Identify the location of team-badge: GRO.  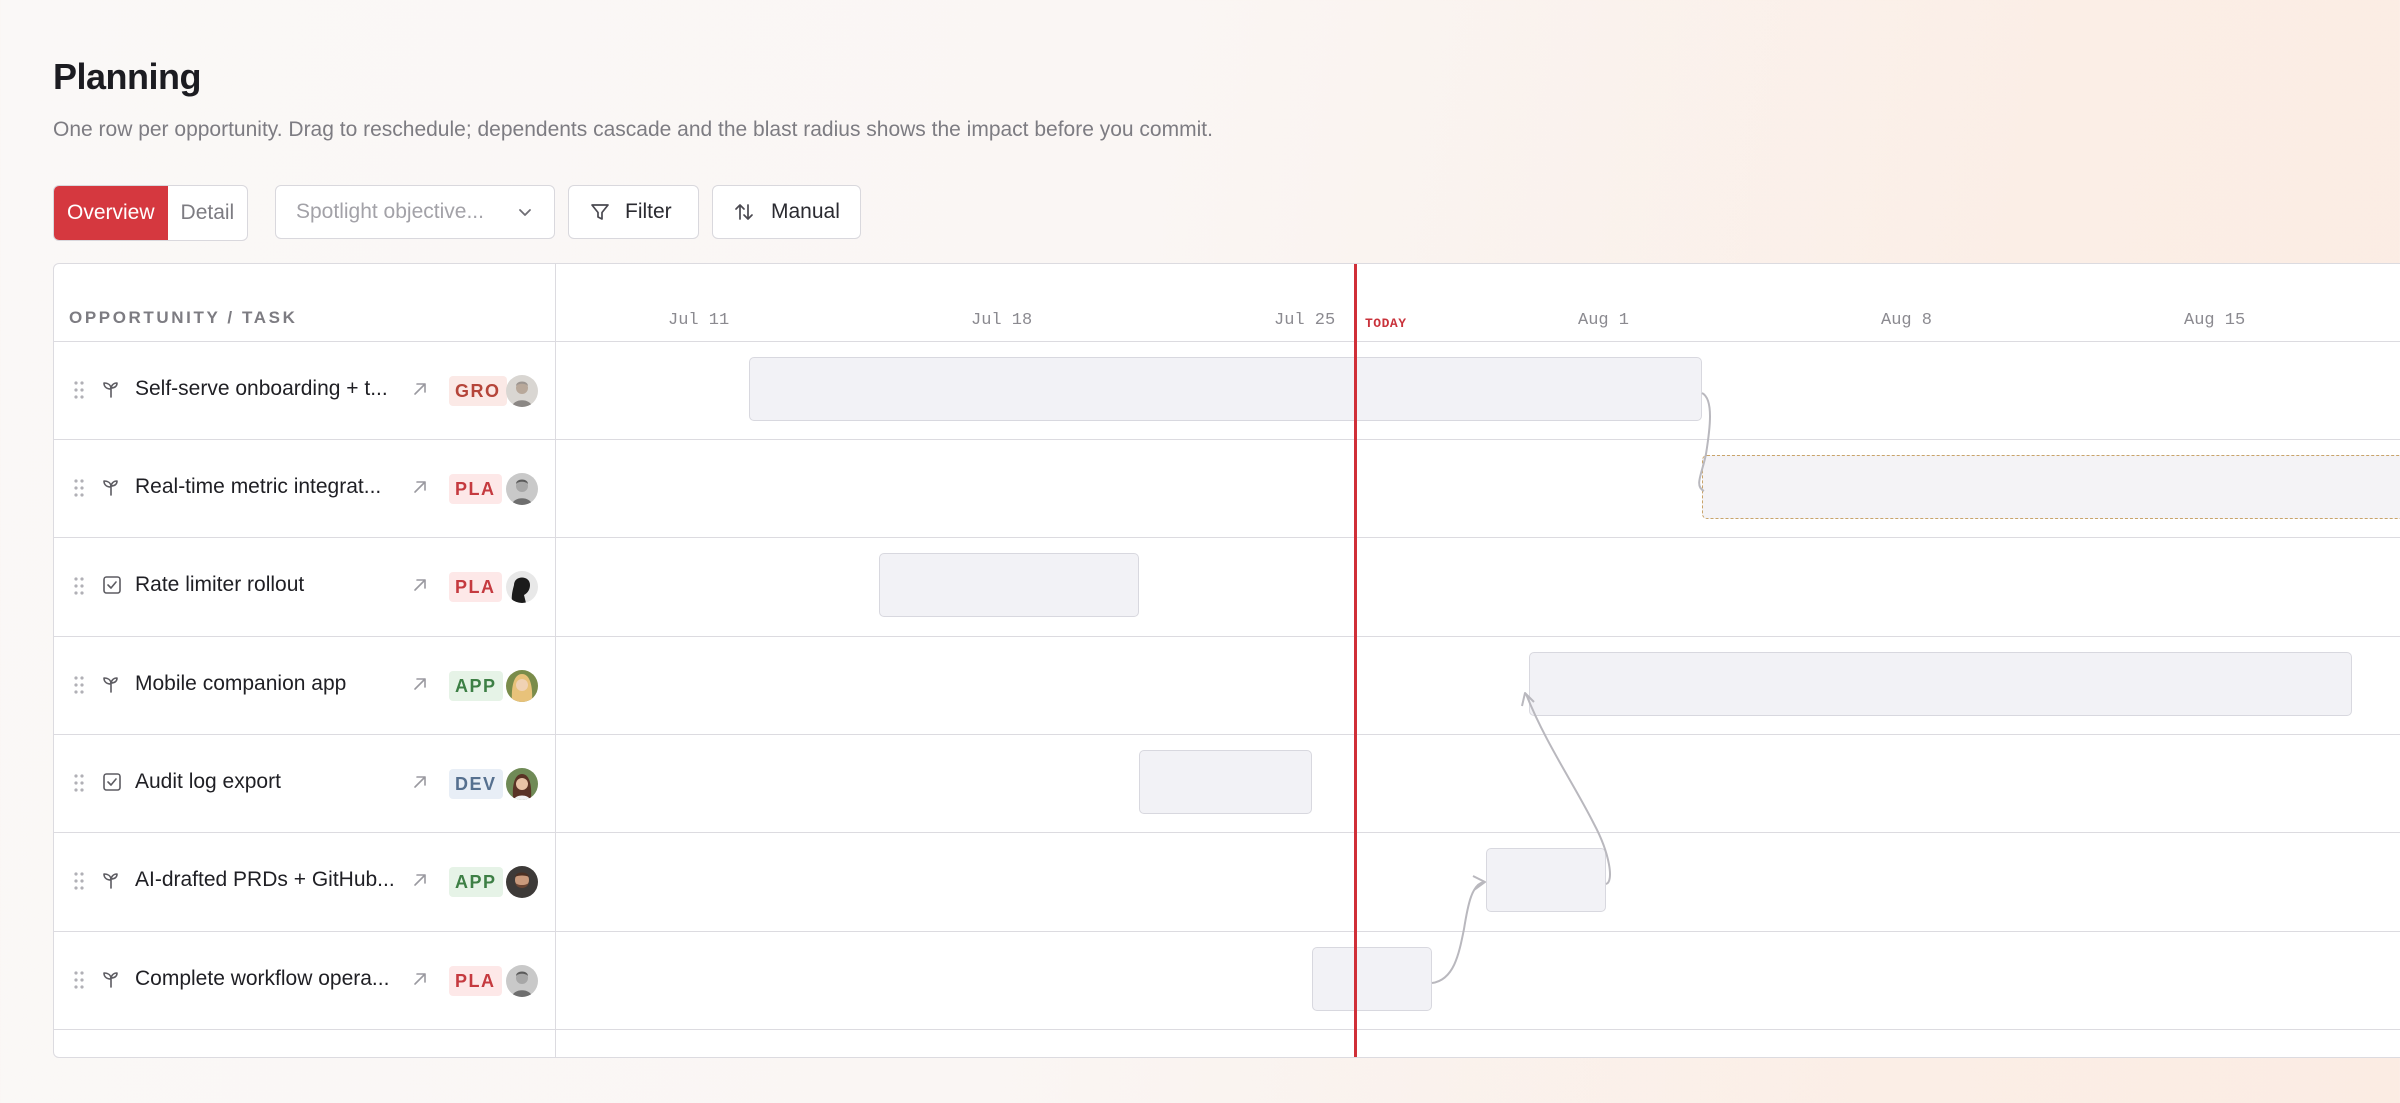
(478, 391).